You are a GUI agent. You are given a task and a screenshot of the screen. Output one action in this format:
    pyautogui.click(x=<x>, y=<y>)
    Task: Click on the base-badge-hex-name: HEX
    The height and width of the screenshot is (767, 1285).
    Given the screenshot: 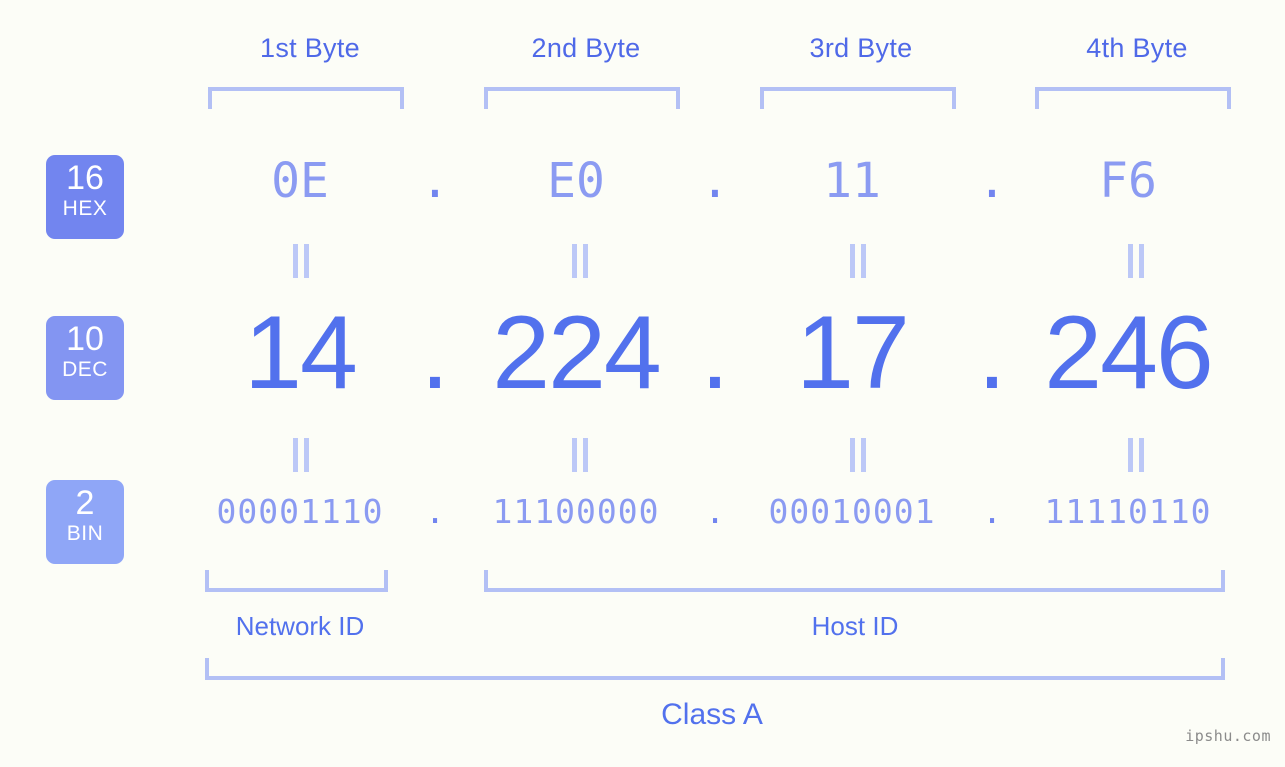 What is the action you would take?
    pyautogui.click(x=85, y=208)
    